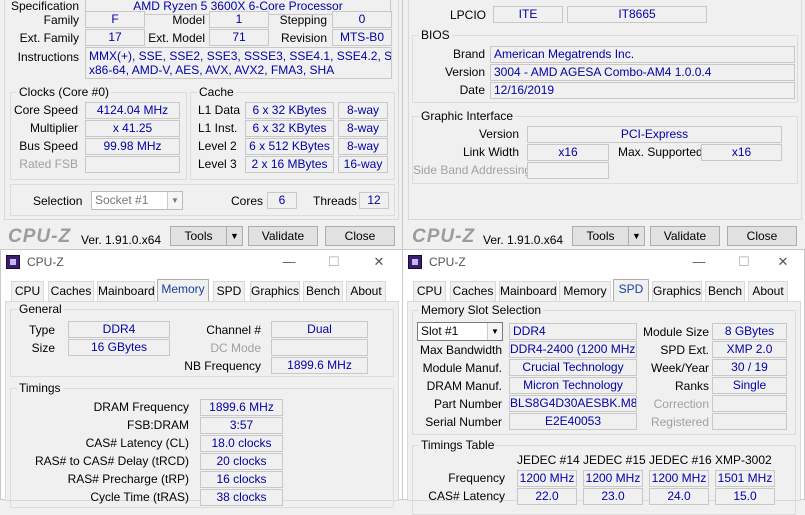 This screenshot has width=805, height=515. Describe the element at coordinates (642, 54) in the screenshot. I see `brand-value: American Megatrends Inc.` at that location.